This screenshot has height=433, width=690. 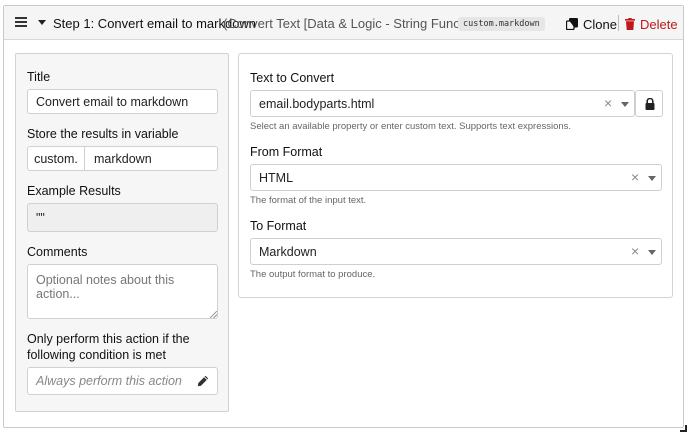 I want to click on example-results-label: Example Results, so click(x=74, y=191).